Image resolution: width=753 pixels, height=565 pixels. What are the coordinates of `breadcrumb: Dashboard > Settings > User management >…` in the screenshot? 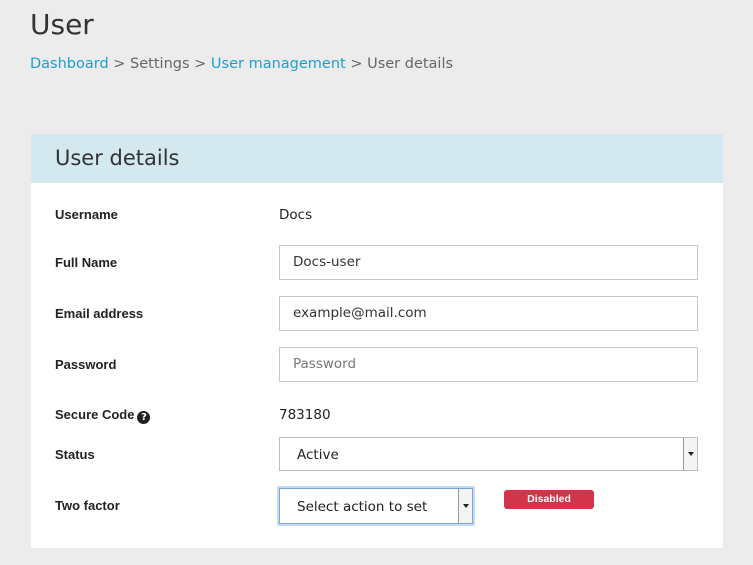 It's located at (241, 64).